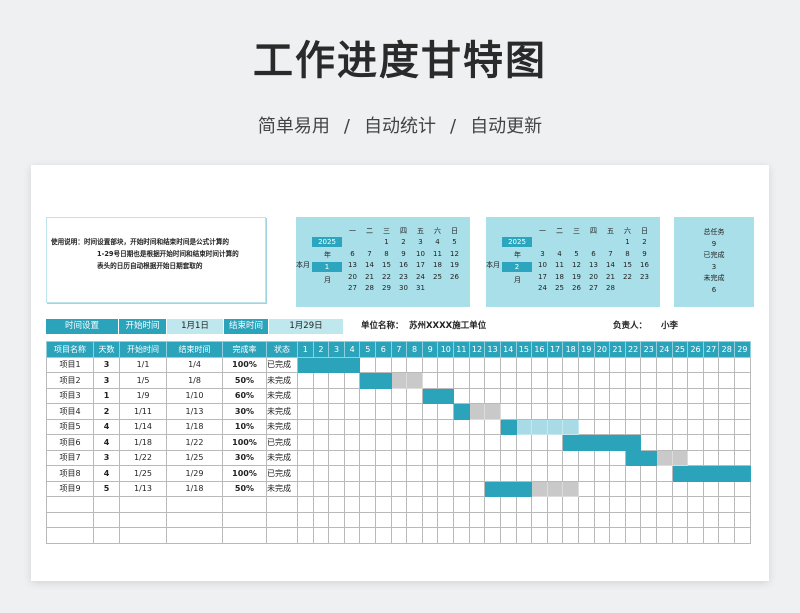 The width and height of the screenshot is (800, 613). What do you see at coordinates (244, 442) in the screenshot?
I see `completion-rate-cell: 100%` at bounding box center [244, 442].